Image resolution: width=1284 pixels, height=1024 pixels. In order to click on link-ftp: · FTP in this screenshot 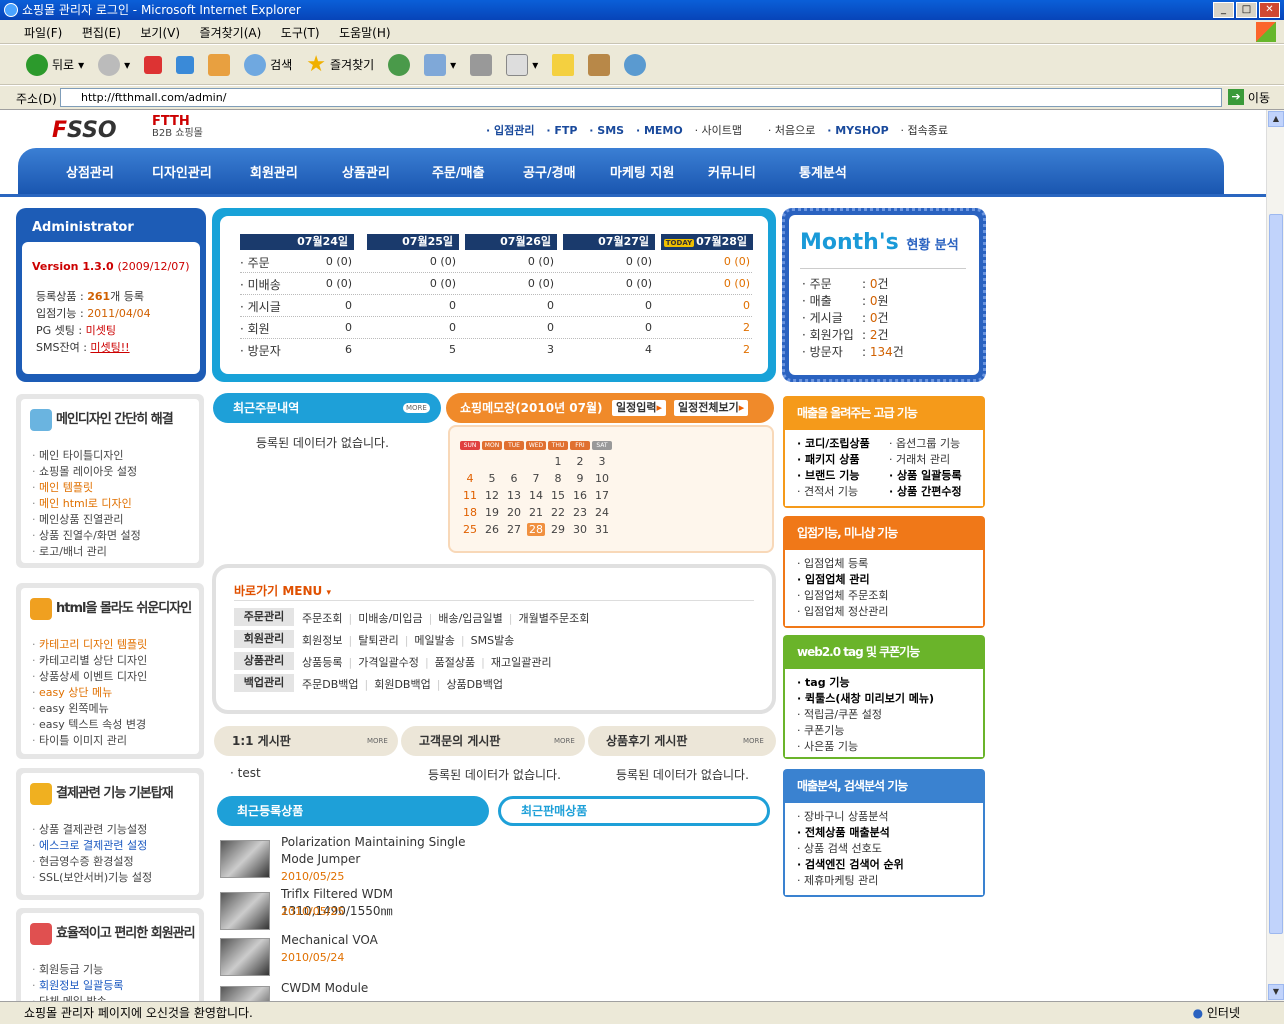, I will do `click(561, 130)`.